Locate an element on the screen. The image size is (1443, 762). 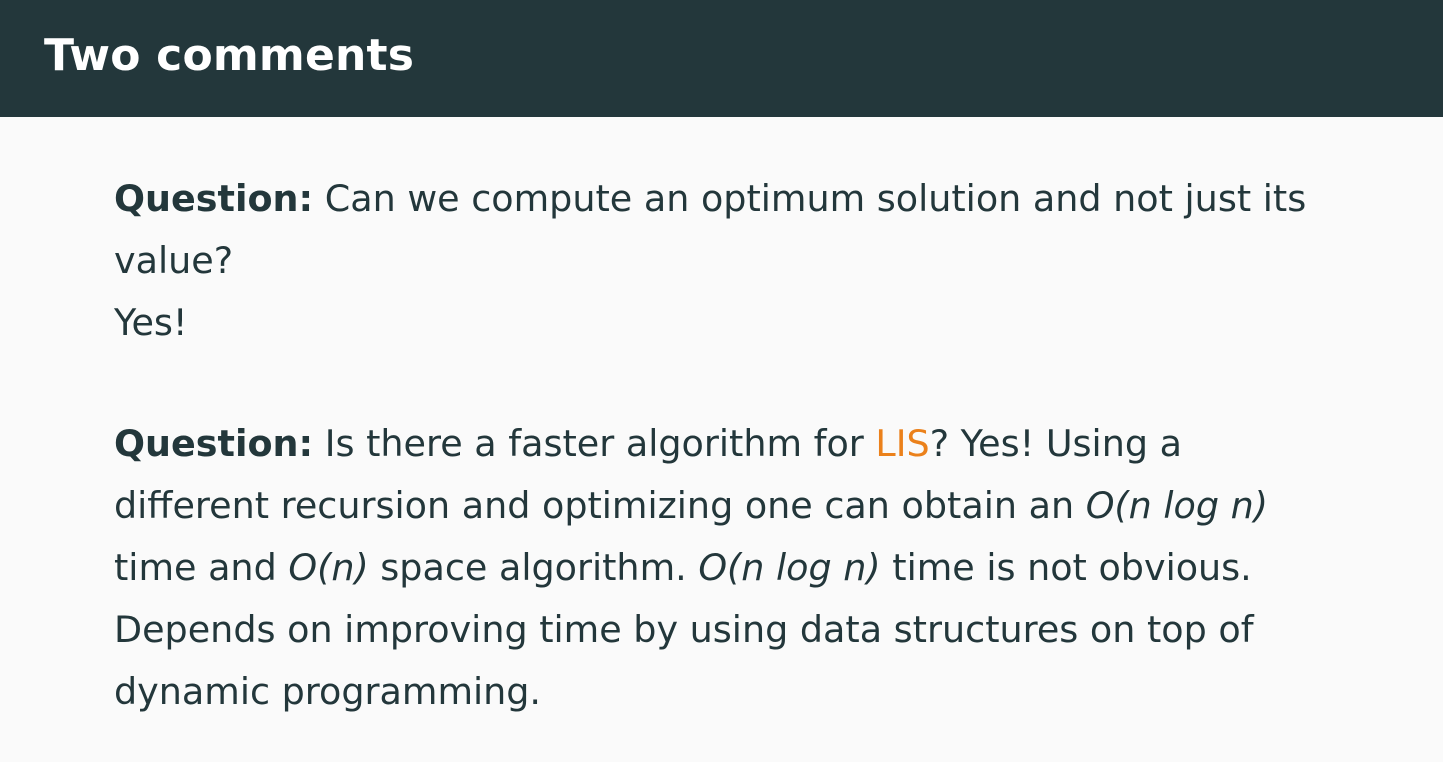
answer-1: Yes! is located at coordinates (151, 322).